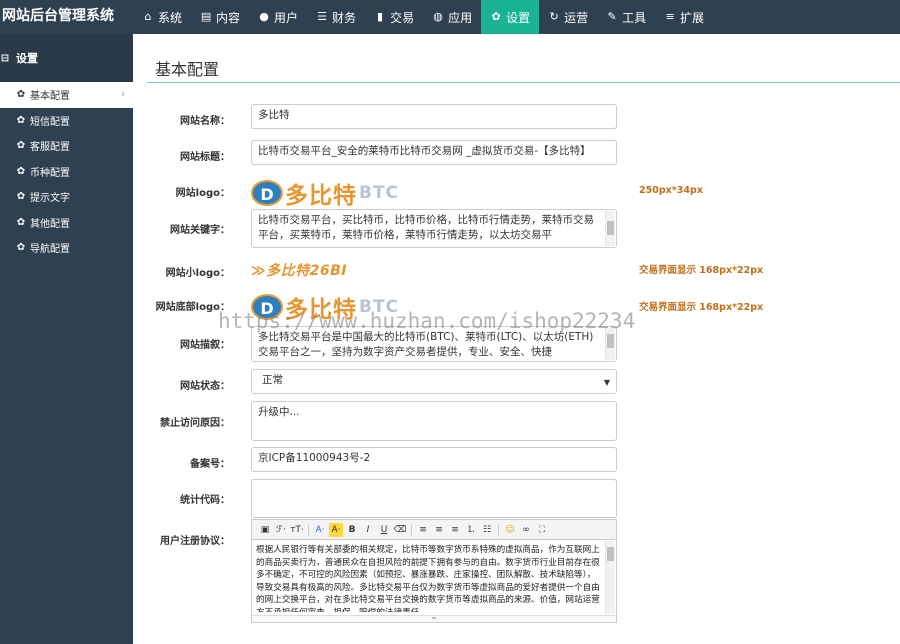 This screenshot has width=900, height=644. I want to click on keywords-scrollbar, so click(610, 228).